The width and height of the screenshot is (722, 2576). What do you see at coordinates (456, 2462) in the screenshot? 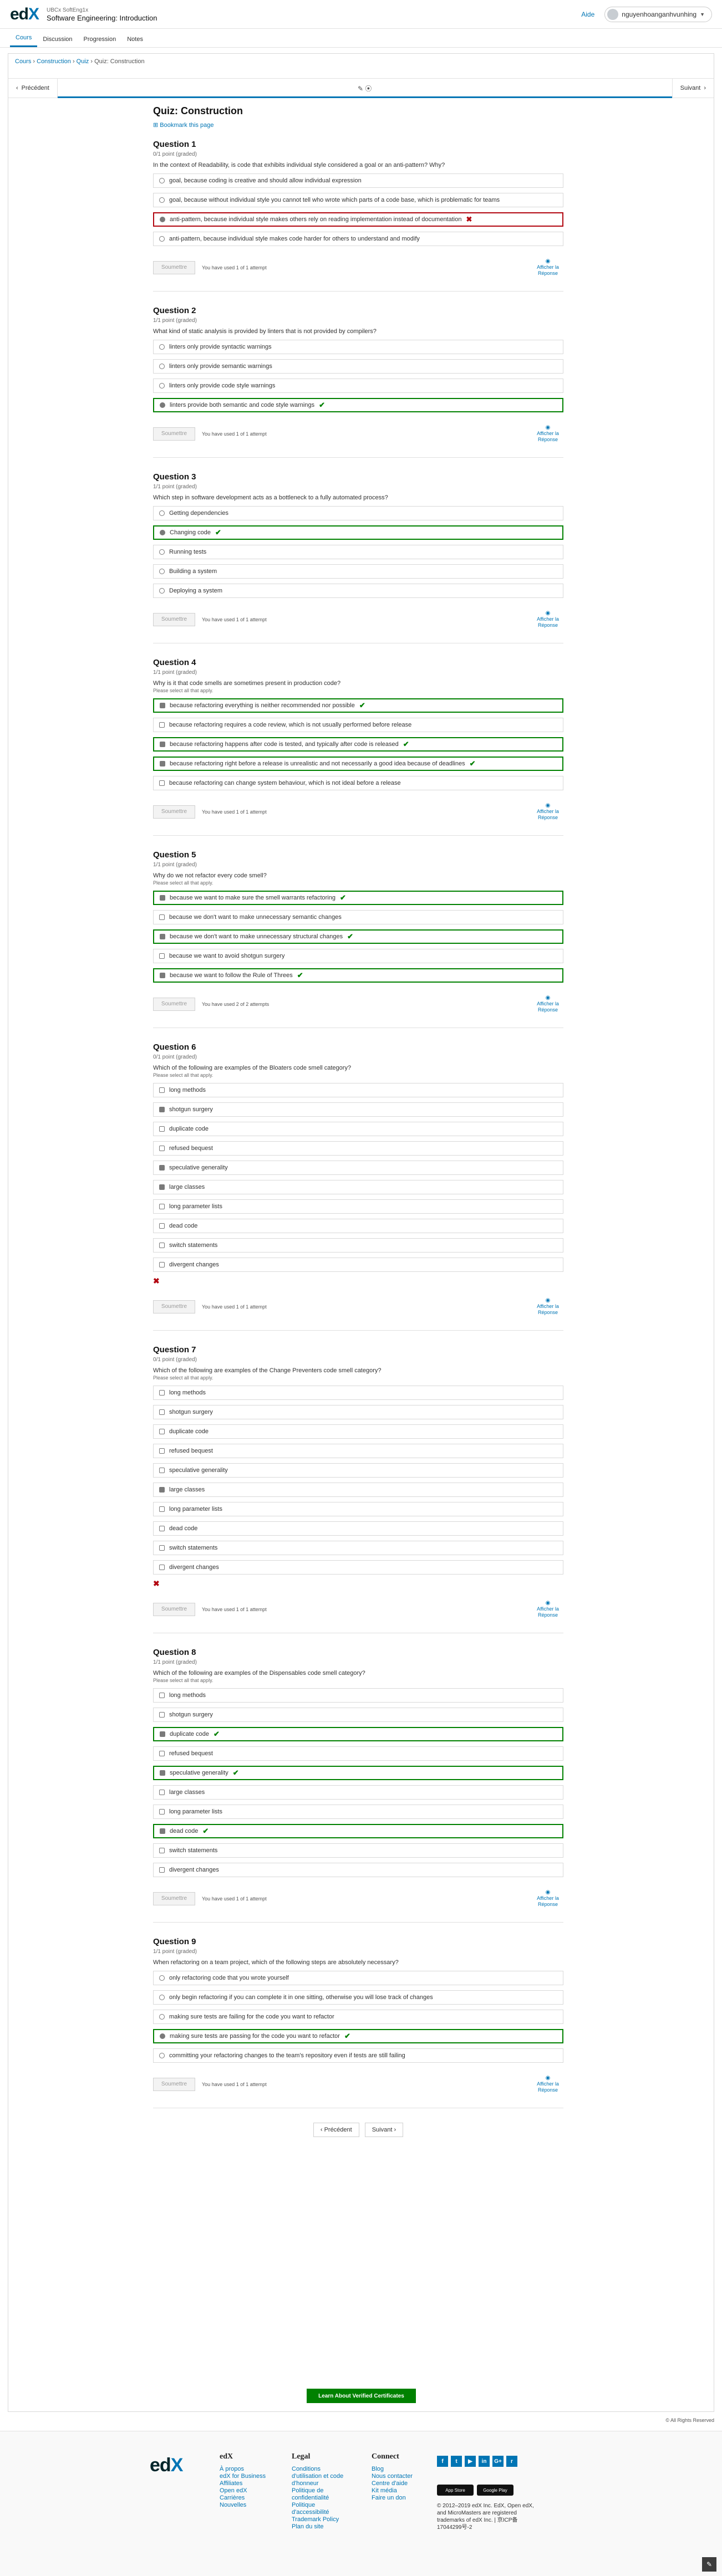
I see `twitter-icon: t` at bounding box center [456, 2462].